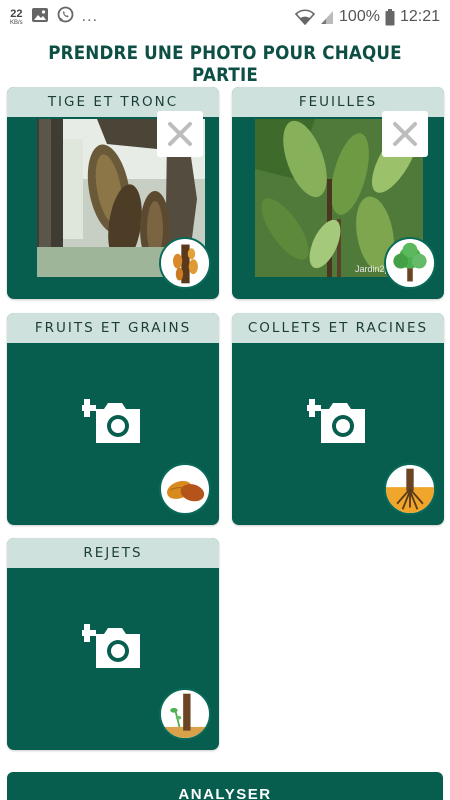  I want to click on network-speed: 22 KB/s, so click(16, 16).